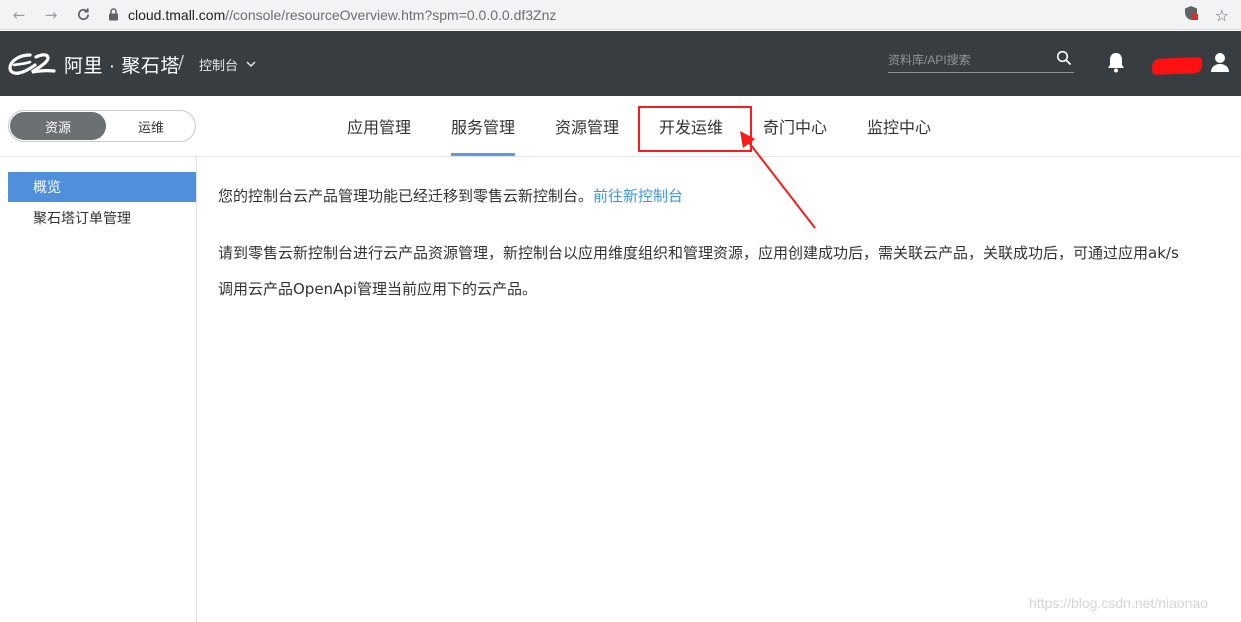 The image size is (1241, 622). Describe the element at coordinates (58, 126) in the screenshot. I see `mode-toggle-resources: 资源` at that location.